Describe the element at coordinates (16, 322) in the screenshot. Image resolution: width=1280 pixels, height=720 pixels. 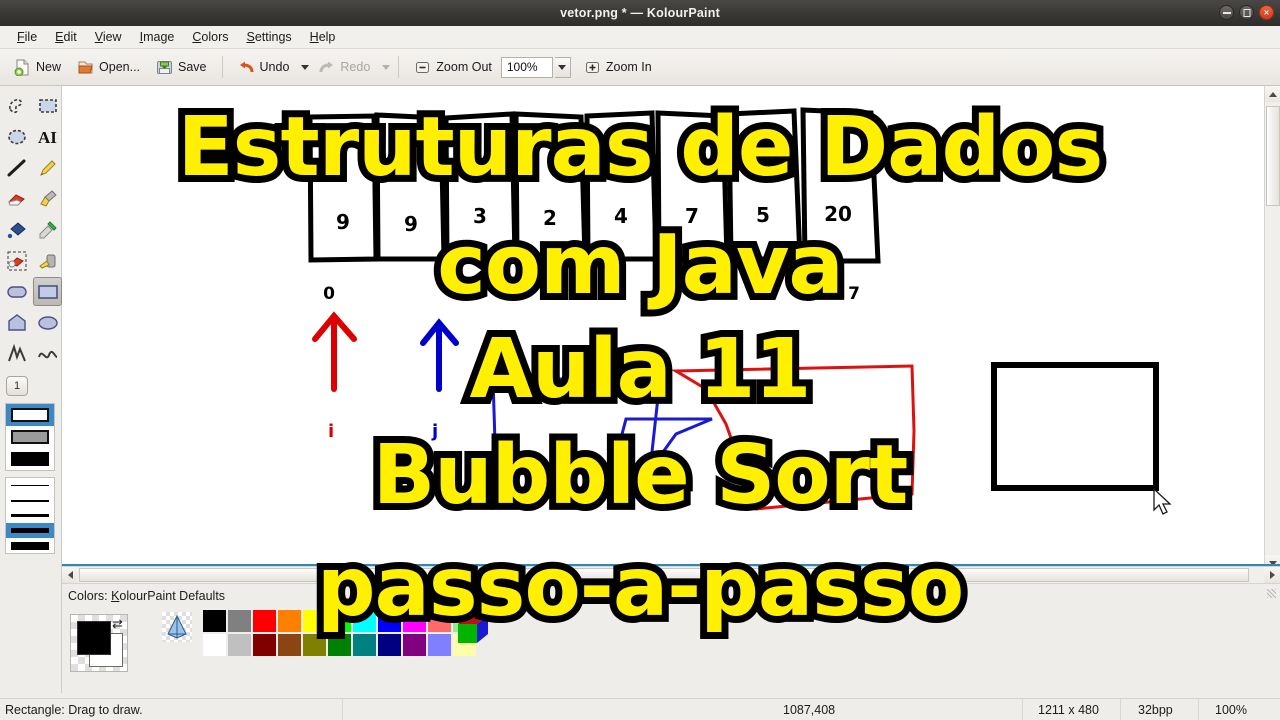
I see `tool-polygon` at that location.